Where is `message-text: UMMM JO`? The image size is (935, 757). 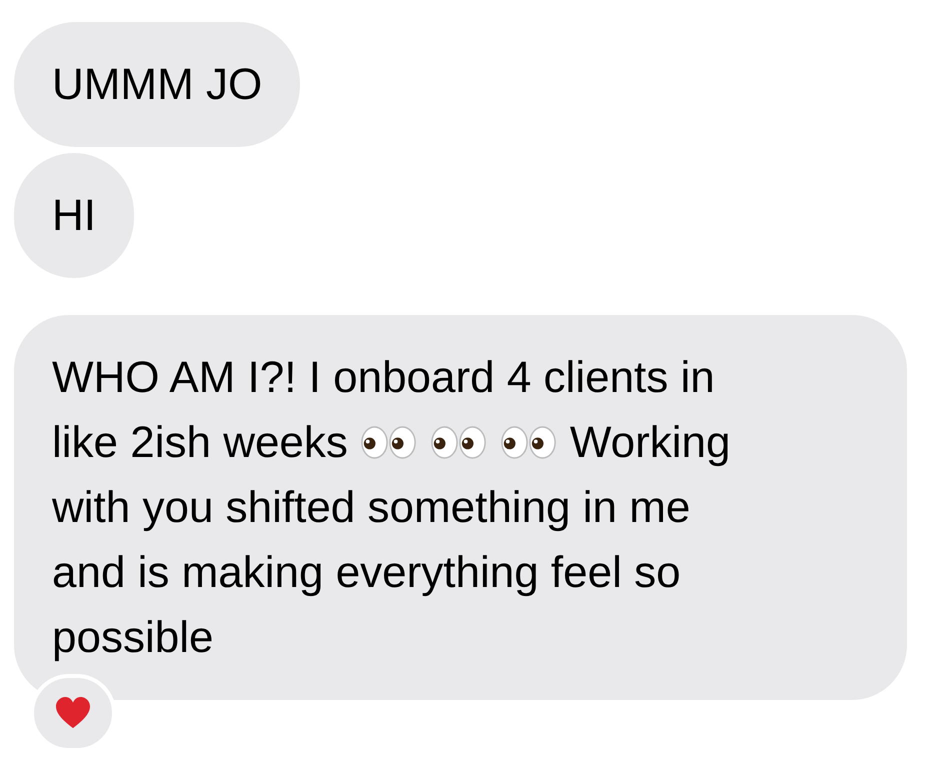
message-text: UMMM JO is located at coordinates (157, 85).